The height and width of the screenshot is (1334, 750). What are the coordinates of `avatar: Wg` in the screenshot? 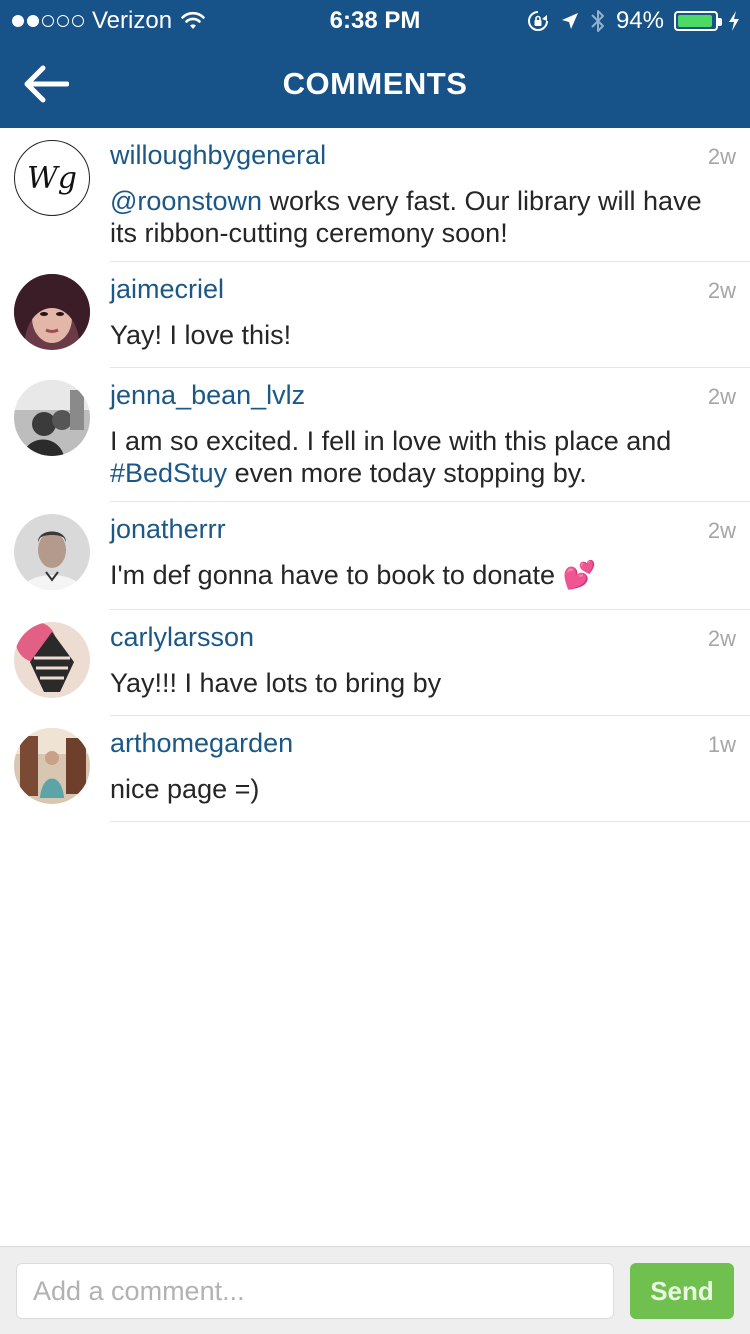 It's located at (52, 178).